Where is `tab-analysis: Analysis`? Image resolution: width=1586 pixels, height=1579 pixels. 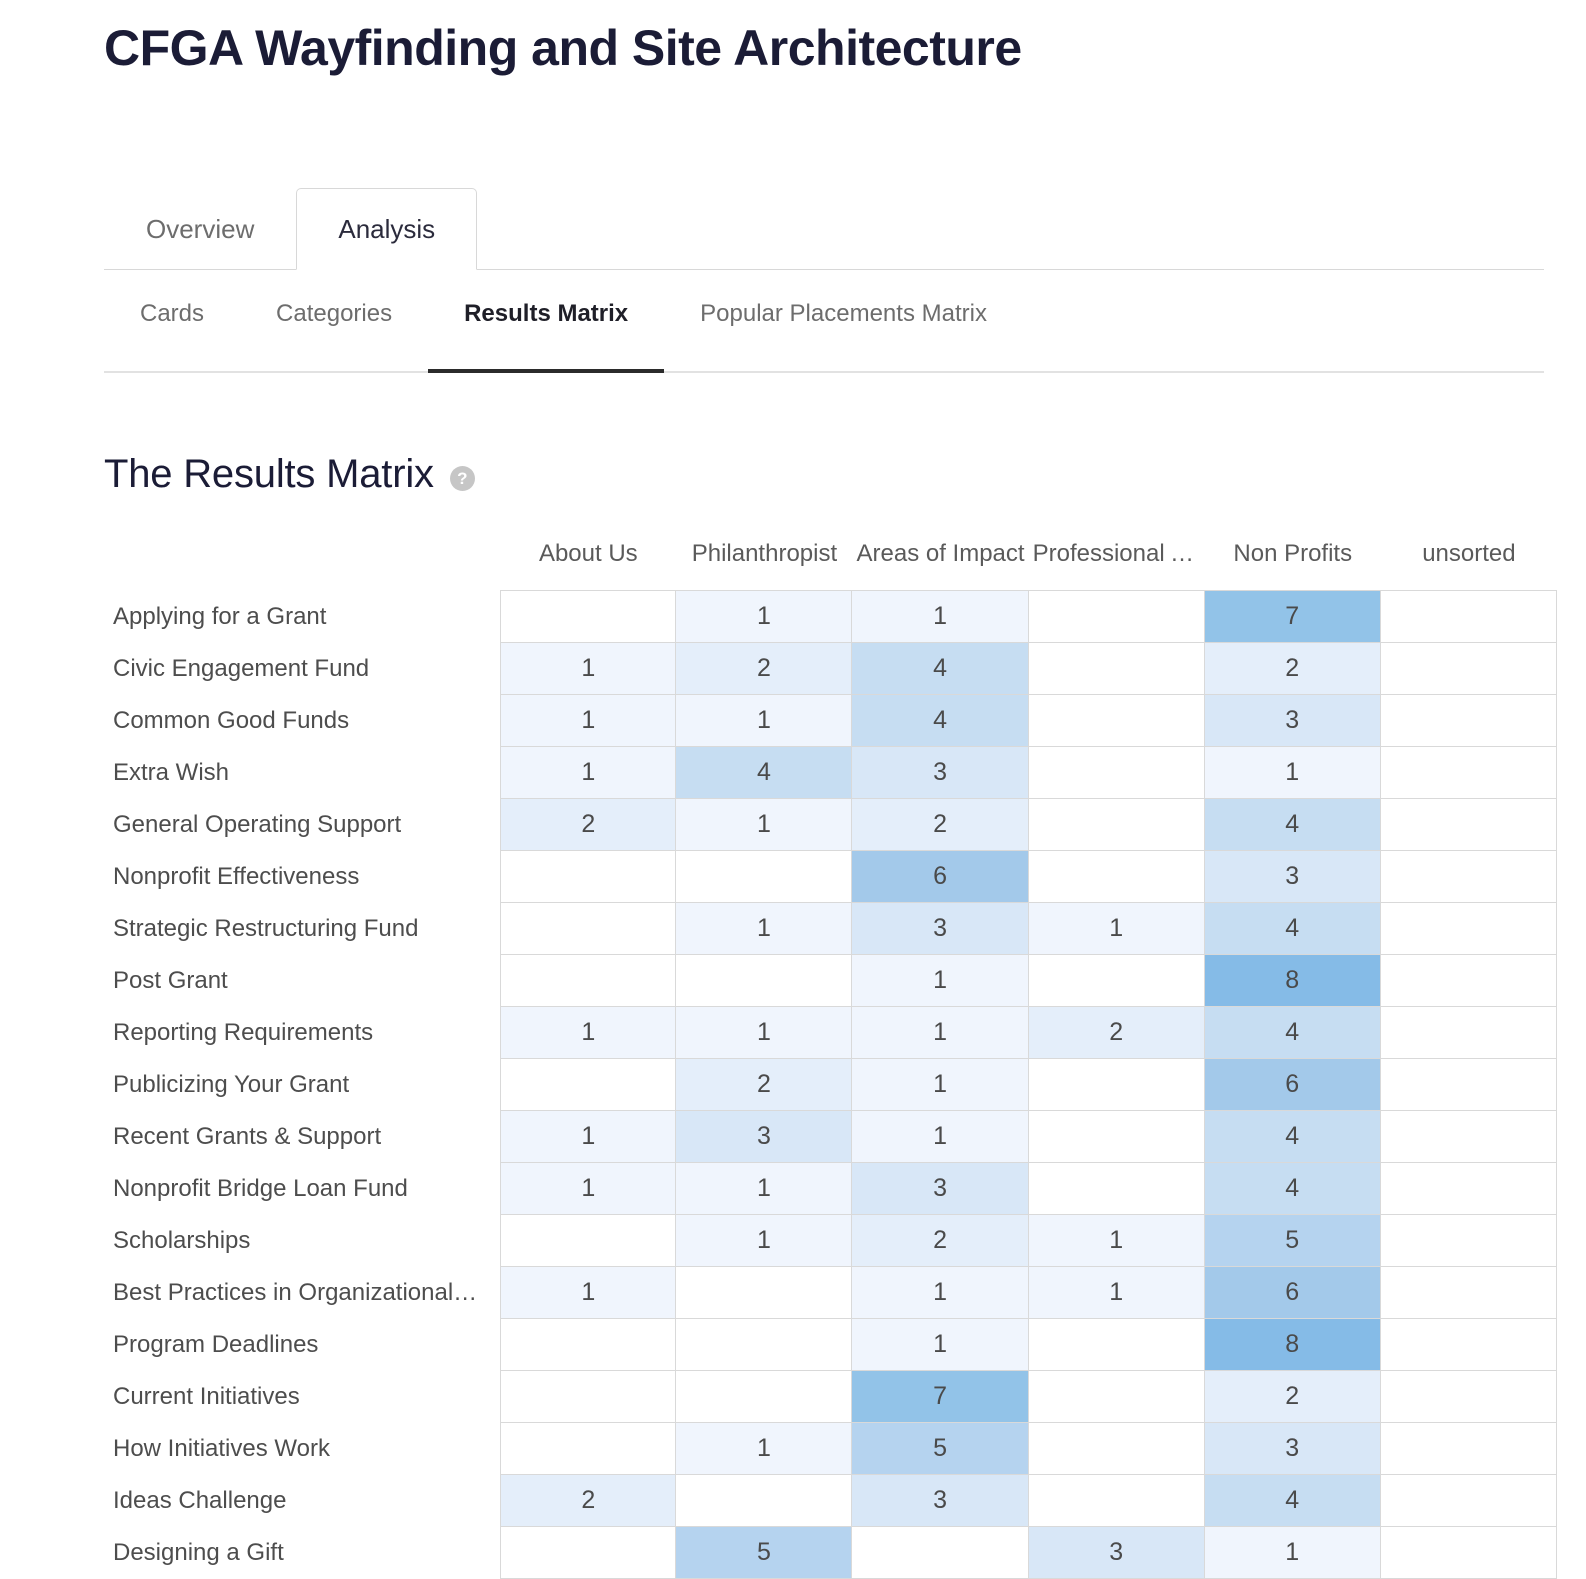 tab-analysis: Analysis is located at coordinates (387, 229).